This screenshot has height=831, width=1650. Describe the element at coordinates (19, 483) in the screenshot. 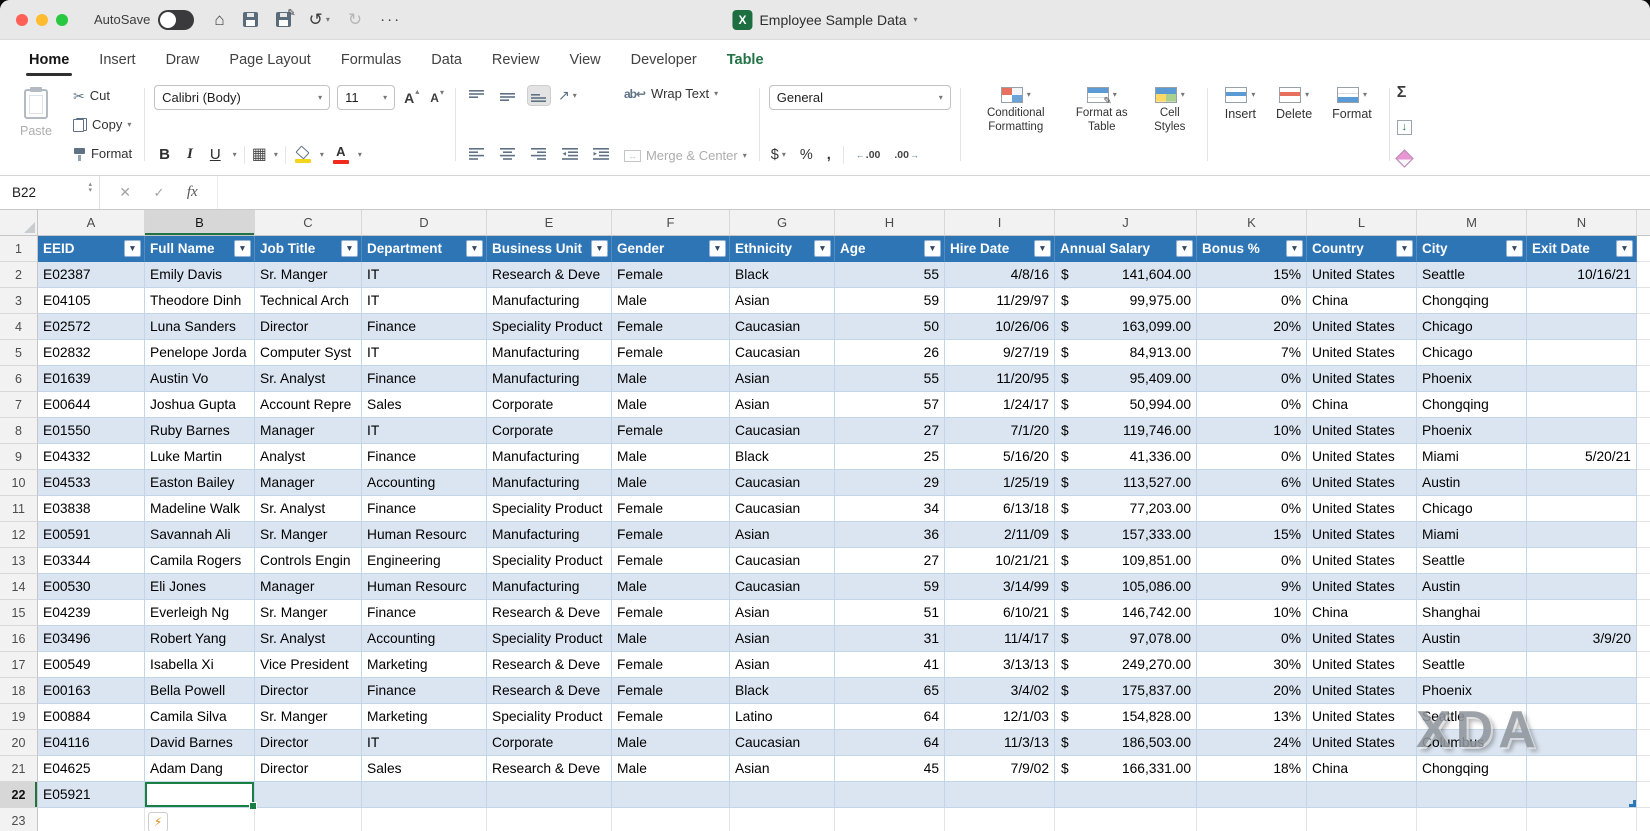

I see `row-header-10: 10` at that location.